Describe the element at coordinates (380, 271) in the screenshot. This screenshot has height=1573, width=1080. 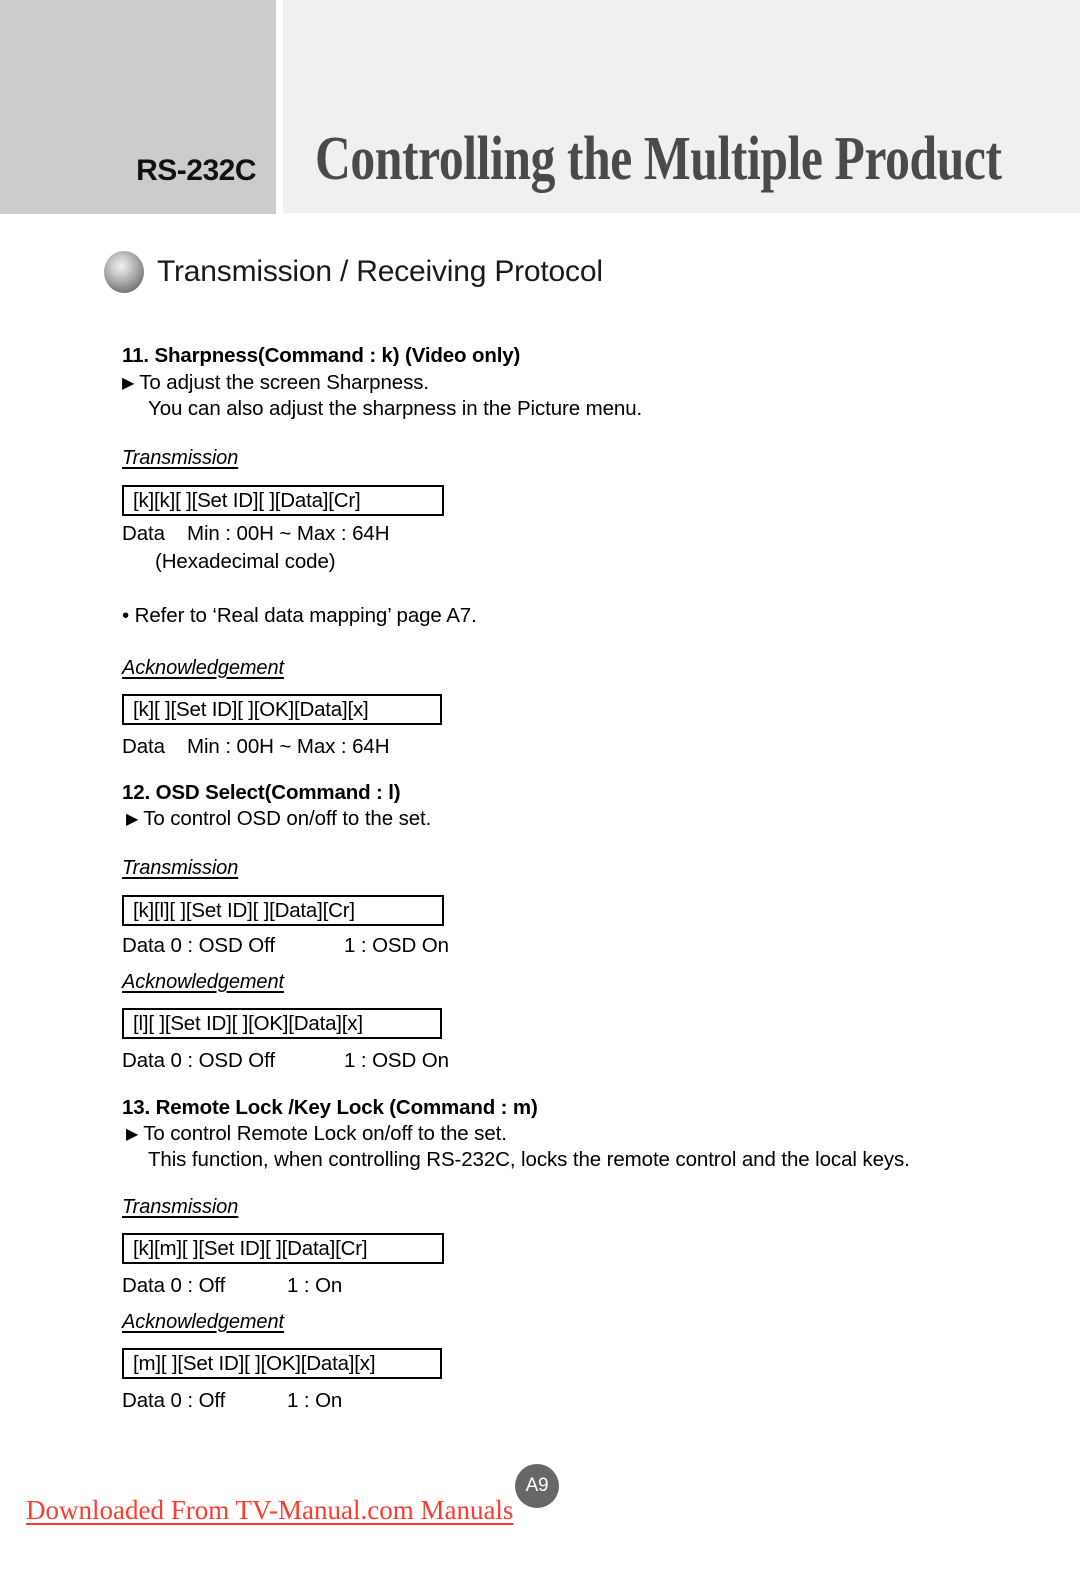
I see `protocol-heading-label: Transmission / Receiving Protocol` at that location.